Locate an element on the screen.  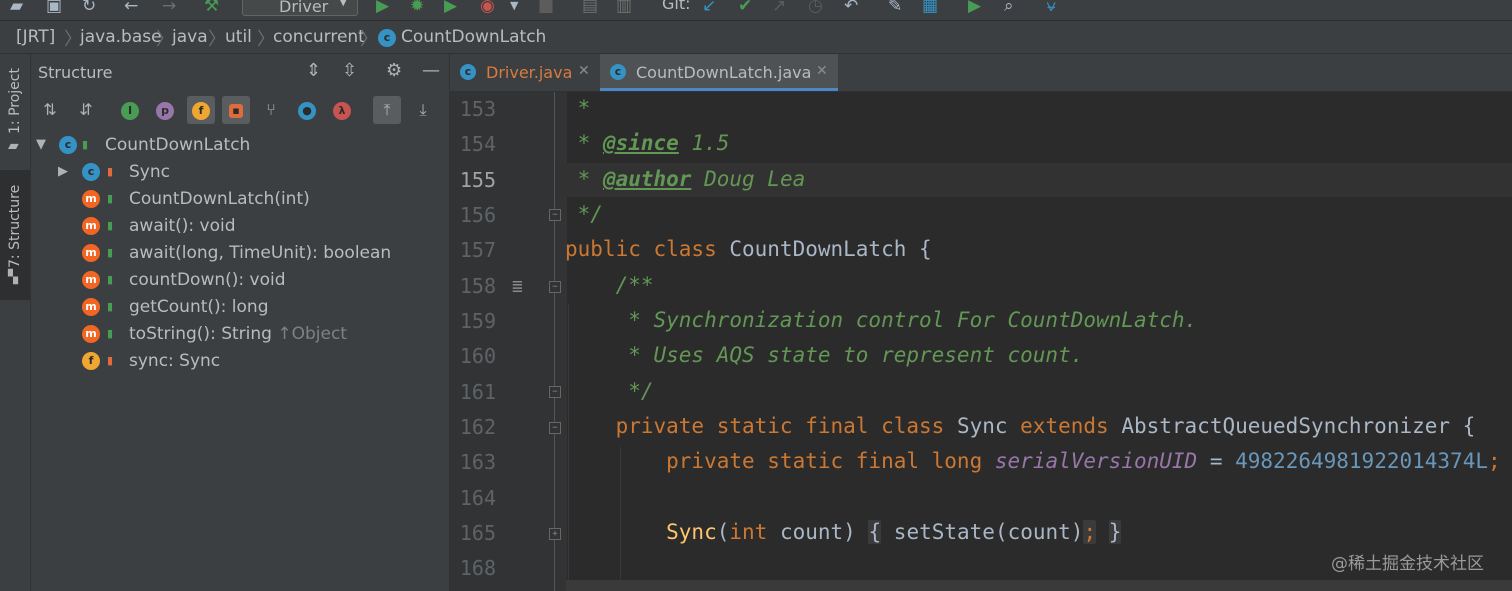
collapse-all-icon: ⇳ is located at coordinates (349, 70).